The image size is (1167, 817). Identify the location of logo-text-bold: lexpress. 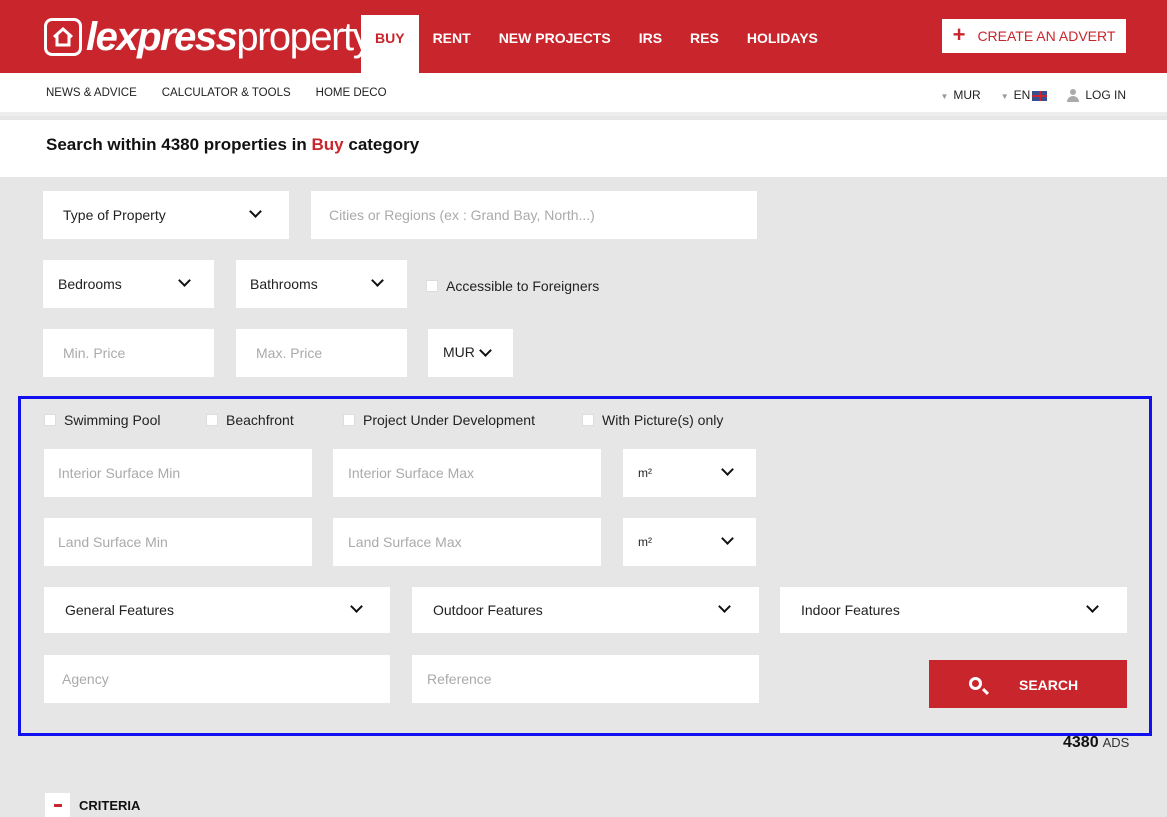
(162, 37).